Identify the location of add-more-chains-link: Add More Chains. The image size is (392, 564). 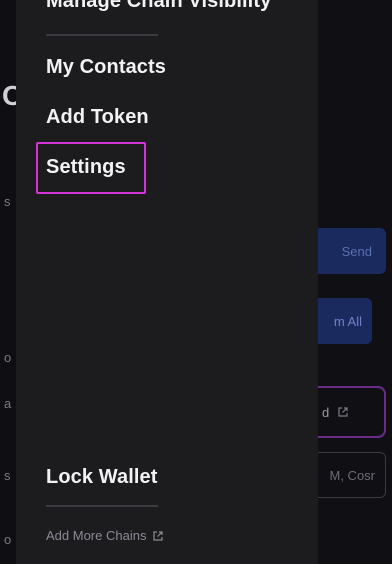
(105, 535).